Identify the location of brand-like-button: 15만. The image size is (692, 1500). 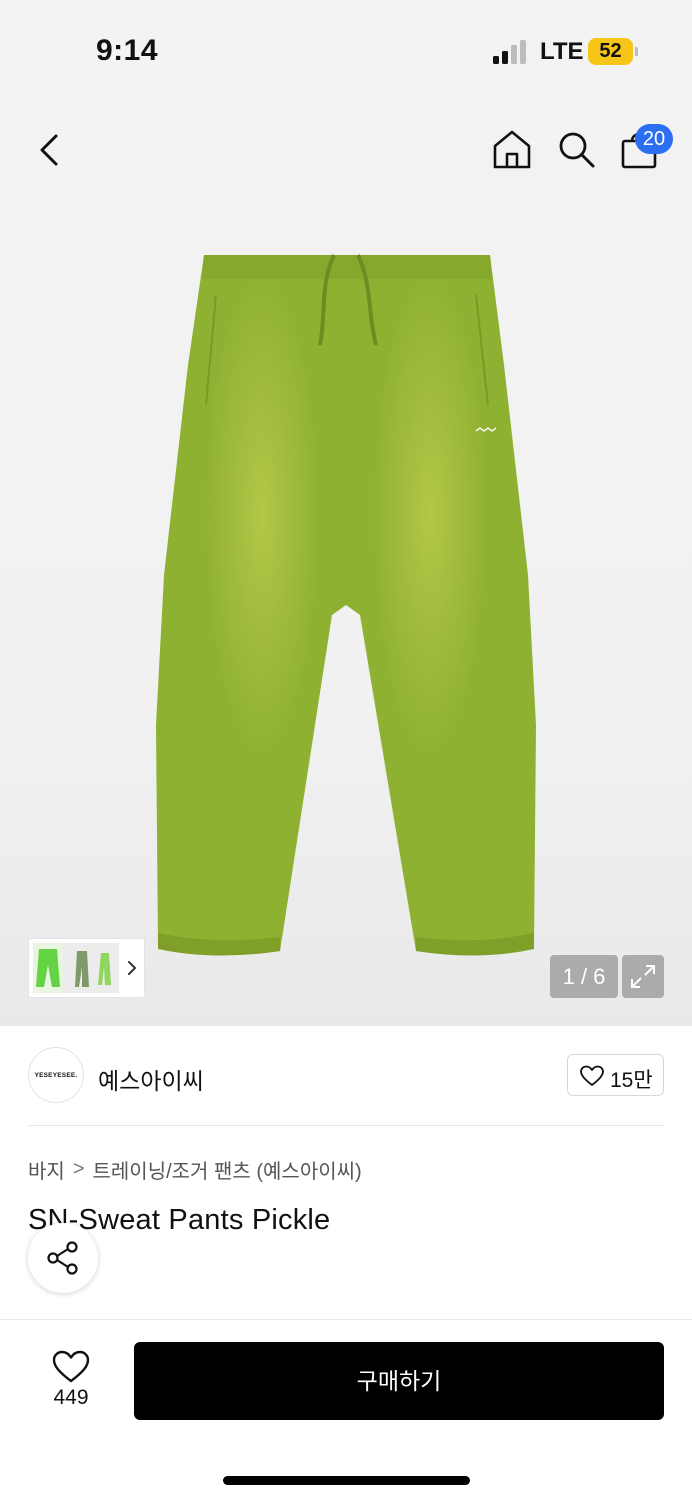
(615, 1075).